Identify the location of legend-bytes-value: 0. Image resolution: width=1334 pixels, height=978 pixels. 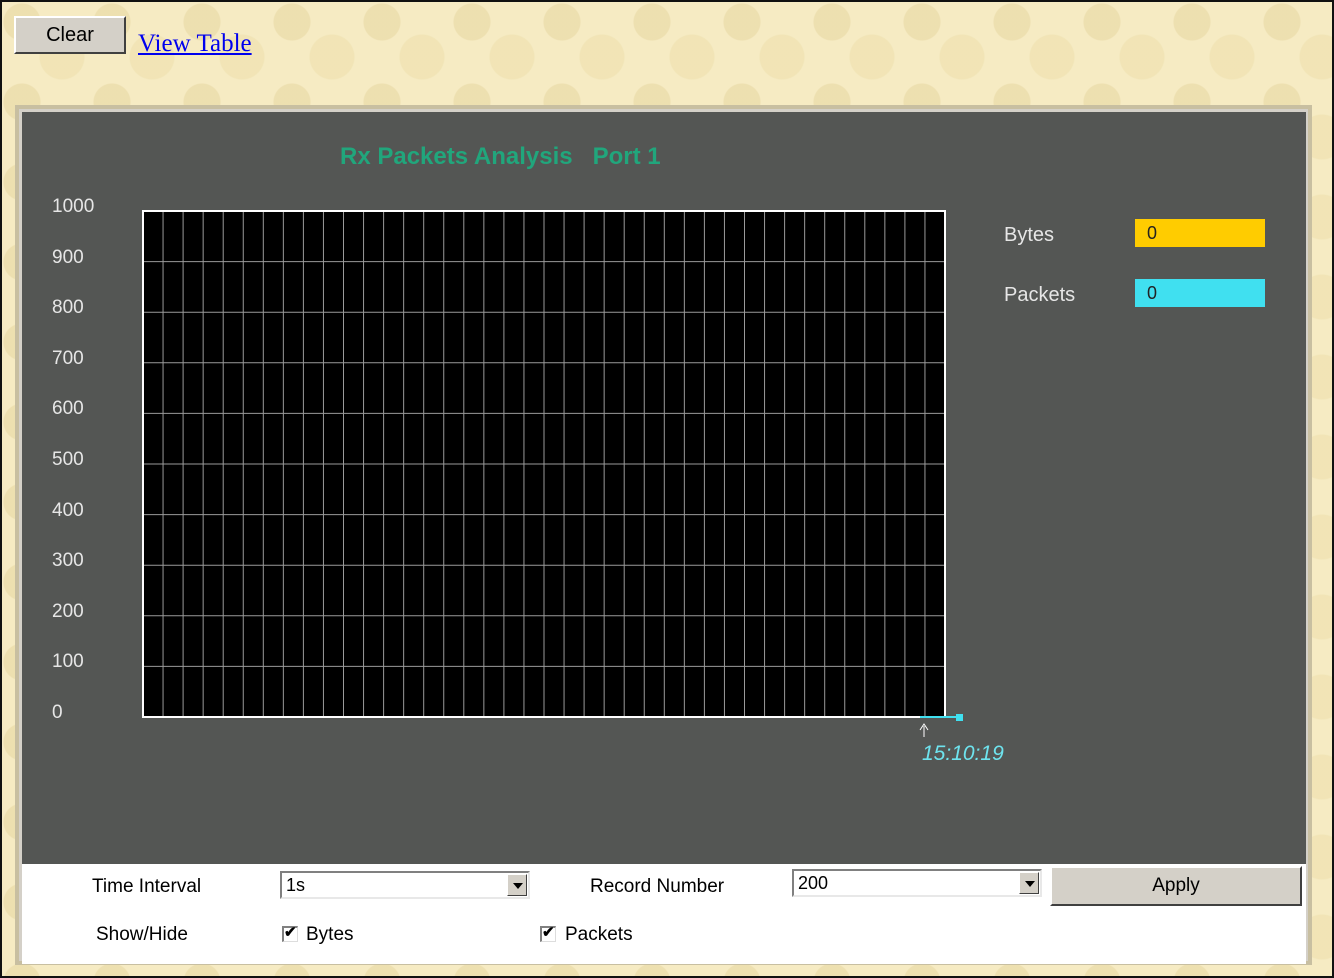
(1200, 233).